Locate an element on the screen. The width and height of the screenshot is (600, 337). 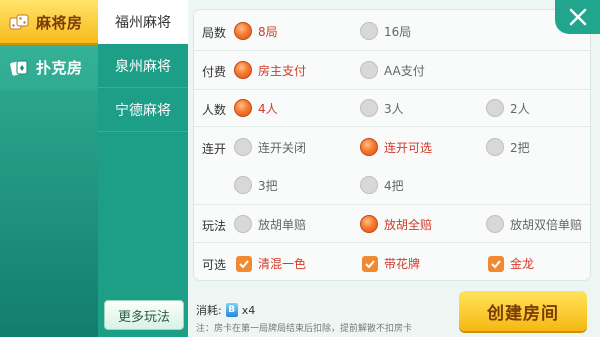
streak-label: 连开 is located at coordinates (214, 149).